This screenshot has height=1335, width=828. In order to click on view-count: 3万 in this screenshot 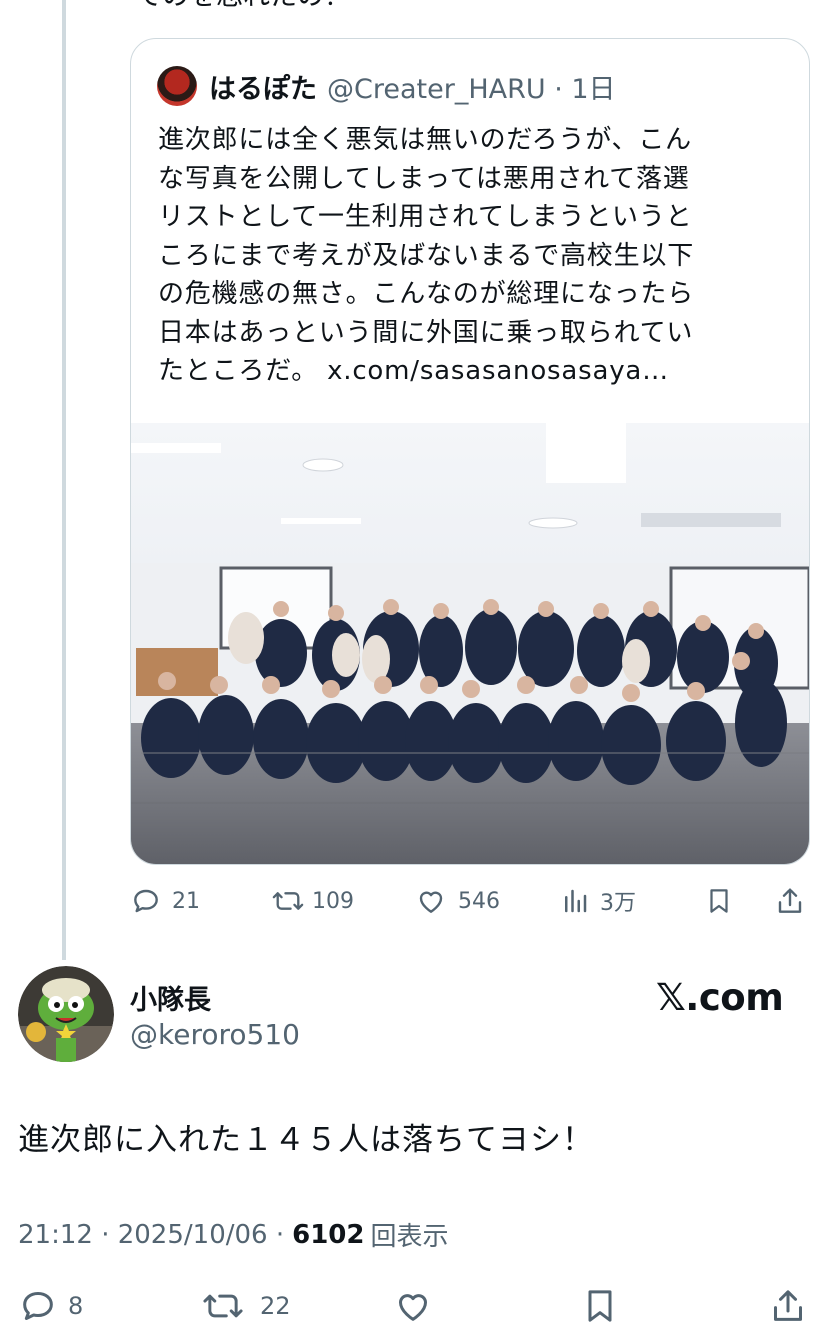, I will do `click(618, 903)`.